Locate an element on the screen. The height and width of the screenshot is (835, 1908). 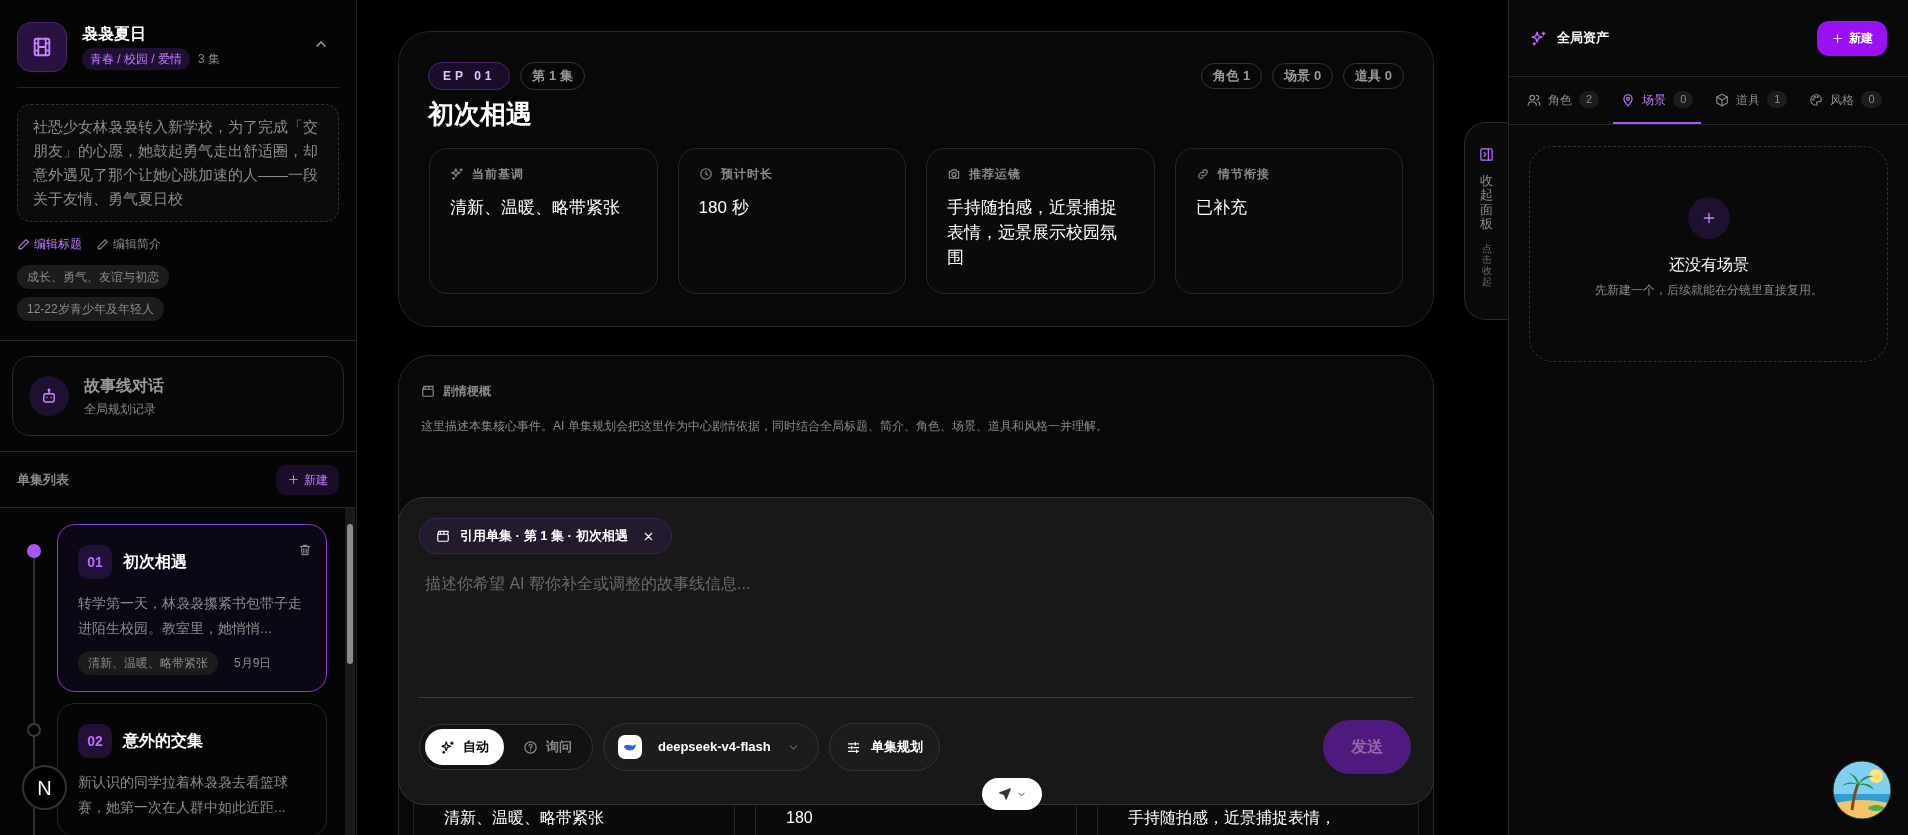
edit-link: 编辑标题 is located at coordinates (49, 244).